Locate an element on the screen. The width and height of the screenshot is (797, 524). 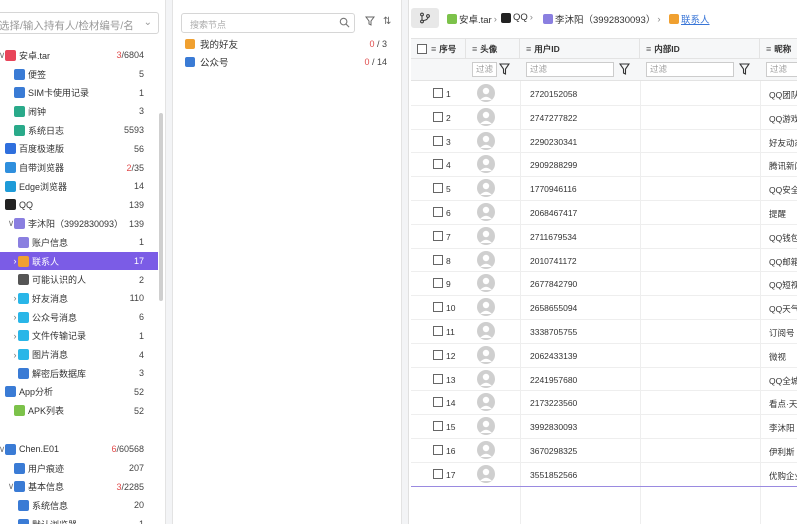
table-row: 17 3551852566 优购企业 is located at coordinates (604, 475).